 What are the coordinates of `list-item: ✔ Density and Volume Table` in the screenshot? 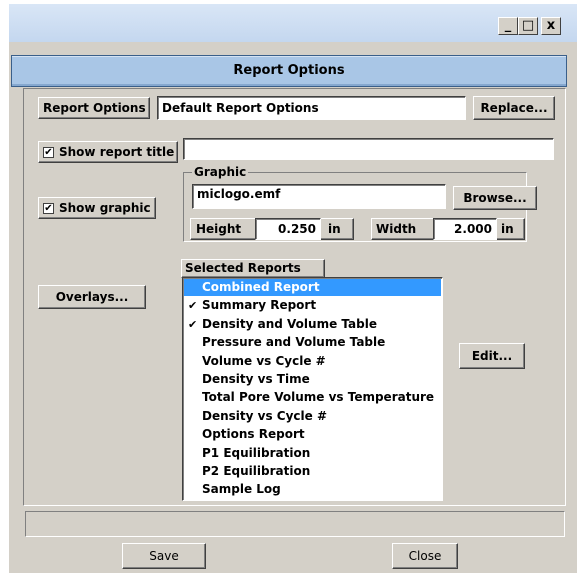 It's located at (312, 324).